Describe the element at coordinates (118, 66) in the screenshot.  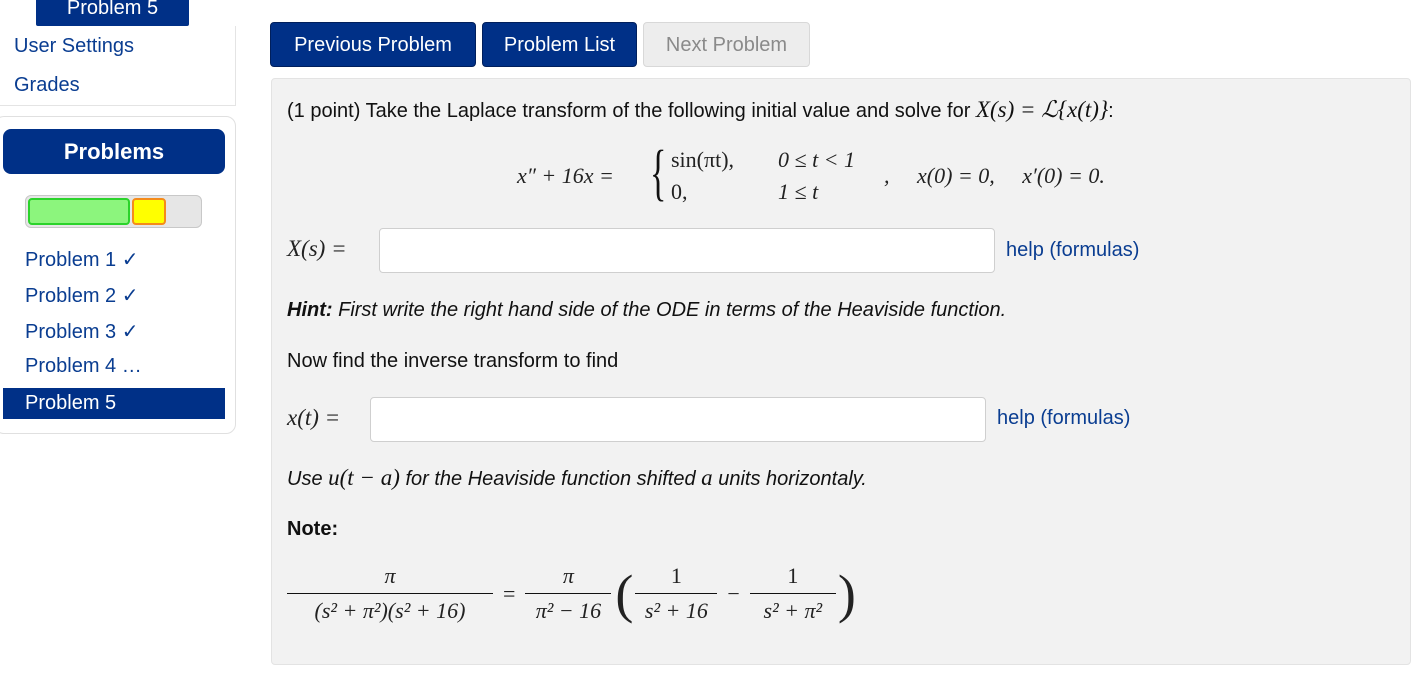
I see `sidebar-nav: User Settings Grades` at that location.